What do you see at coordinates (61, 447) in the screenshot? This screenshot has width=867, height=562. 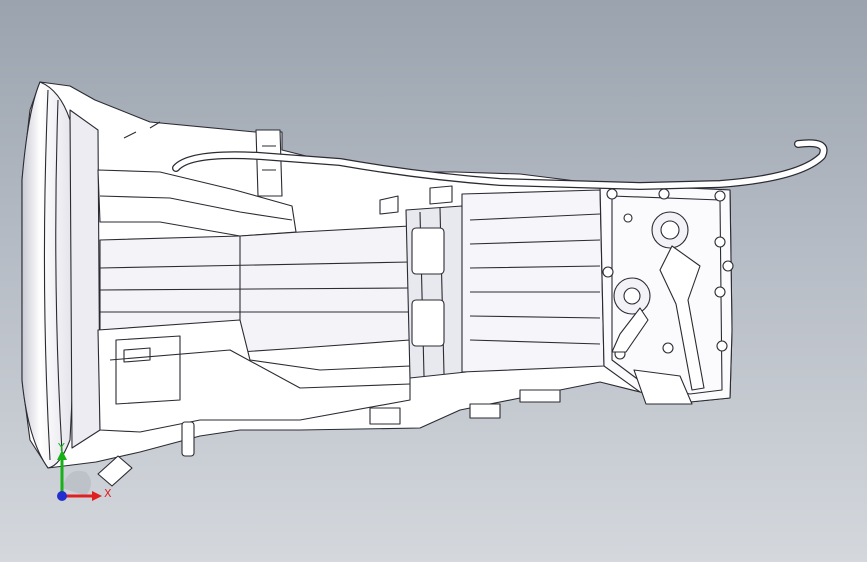 I see `y-axis-label: Y` at bounding box center [61, 447].